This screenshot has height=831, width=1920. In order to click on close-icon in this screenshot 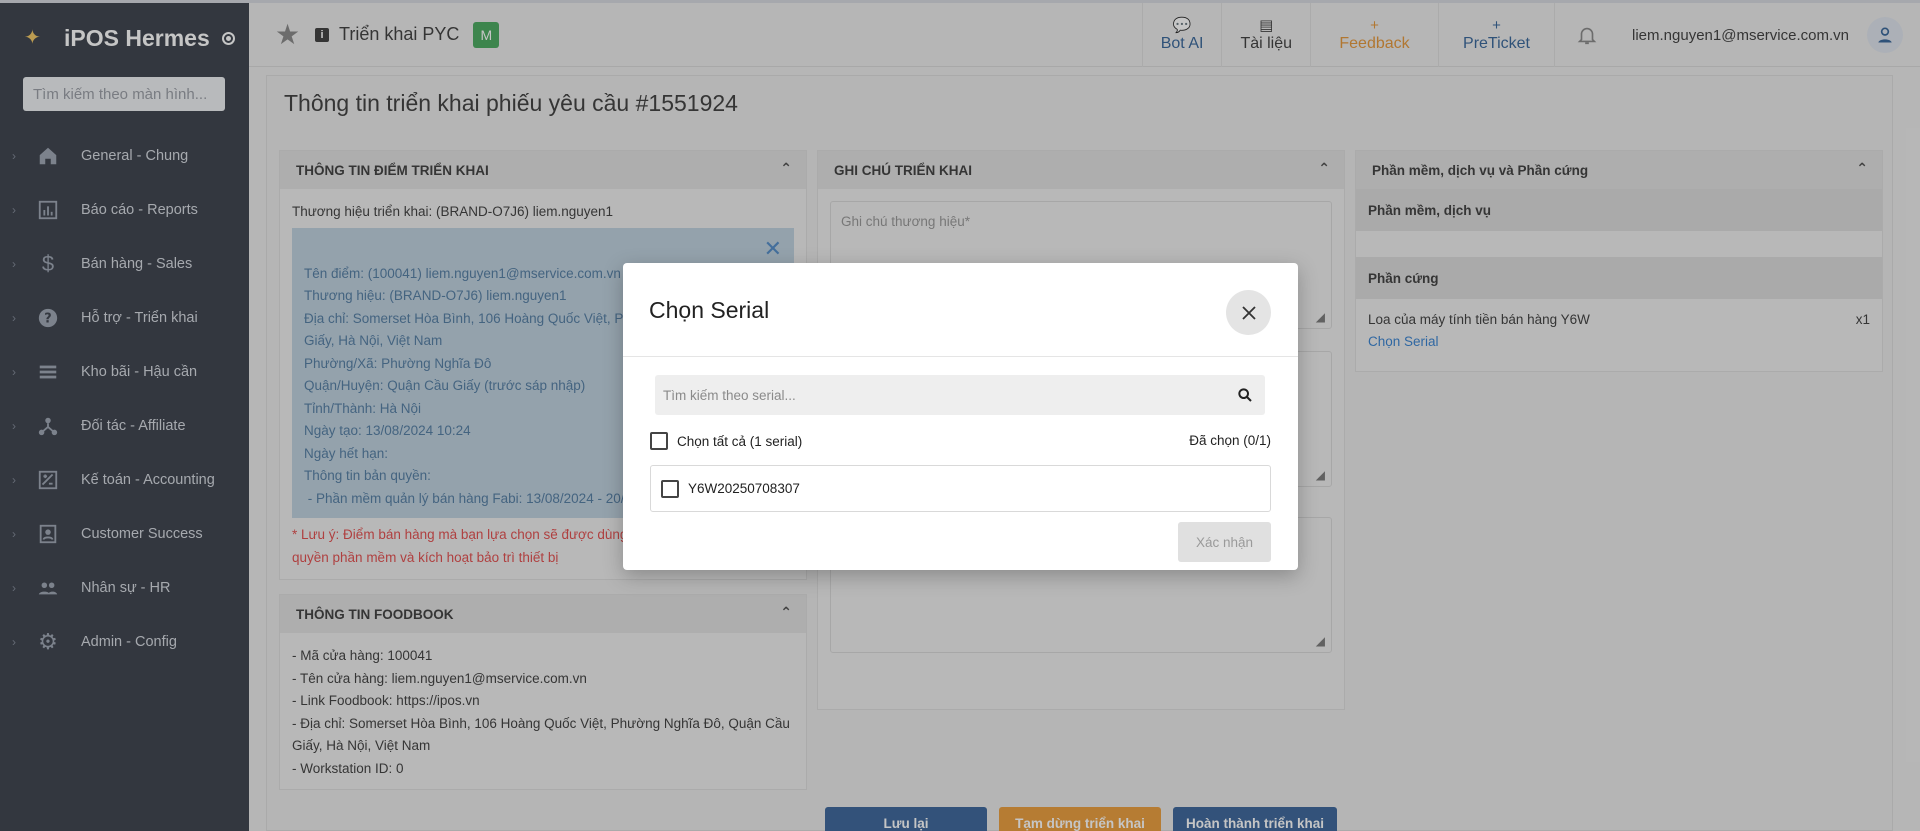, I will do `click(1248, 312)`.